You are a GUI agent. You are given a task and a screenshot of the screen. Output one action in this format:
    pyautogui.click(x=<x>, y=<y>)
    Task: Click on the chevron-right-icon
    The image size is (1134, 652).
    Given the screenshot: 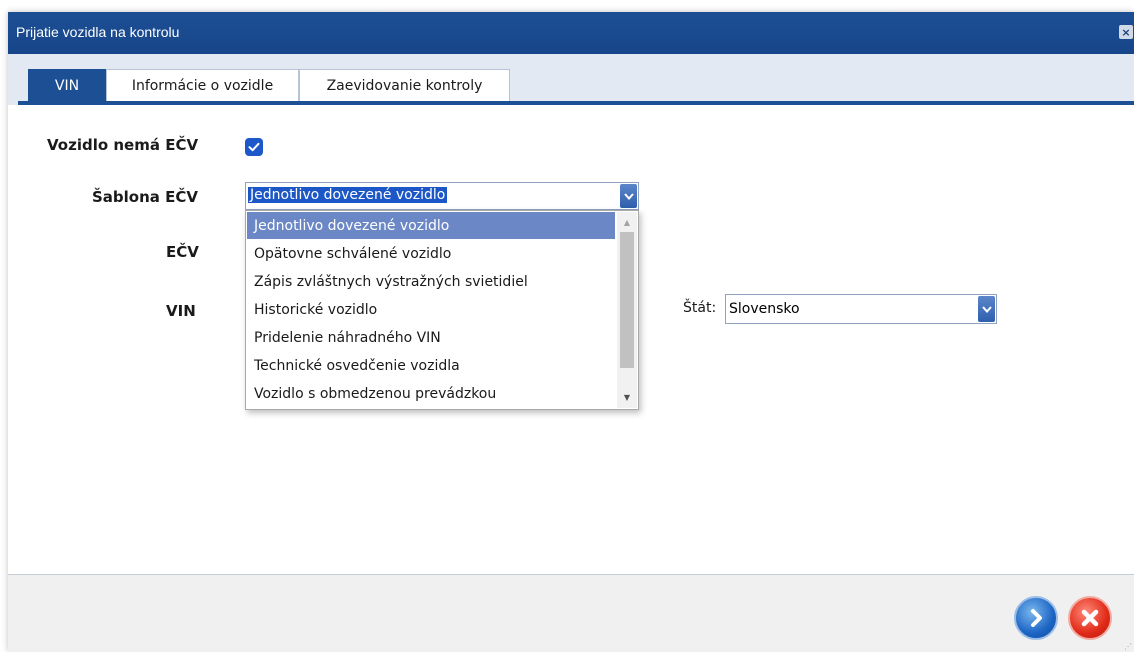 What is the action you would take?
    pyautogui.click(x=1036, y=618)
    